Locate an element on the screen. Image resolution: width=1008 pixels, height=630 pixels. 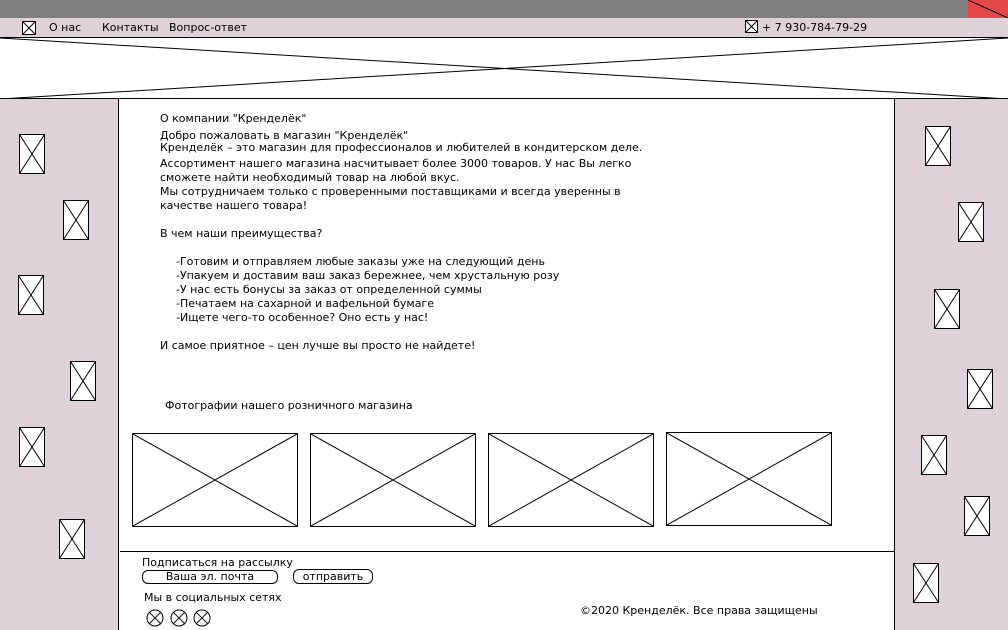
subscribe-label: Подписаться на рассылку is located at coordinates (217, 562).